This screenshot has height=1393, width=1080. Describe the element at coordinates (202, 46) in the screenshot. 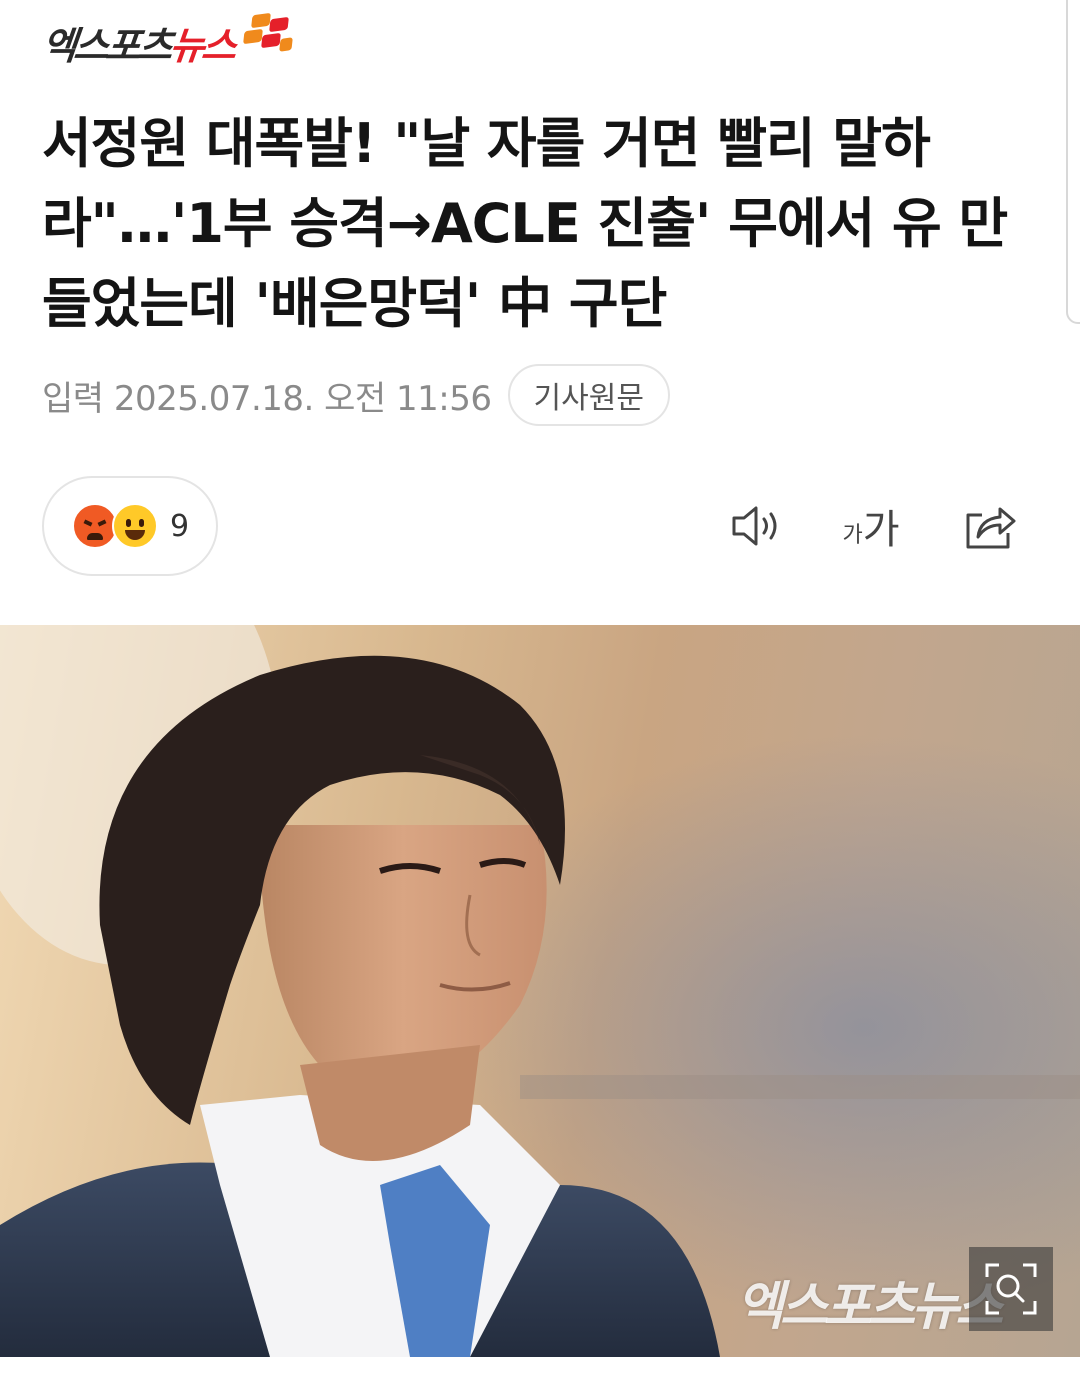

I see `logo-text-red: 뉴스` at that location.